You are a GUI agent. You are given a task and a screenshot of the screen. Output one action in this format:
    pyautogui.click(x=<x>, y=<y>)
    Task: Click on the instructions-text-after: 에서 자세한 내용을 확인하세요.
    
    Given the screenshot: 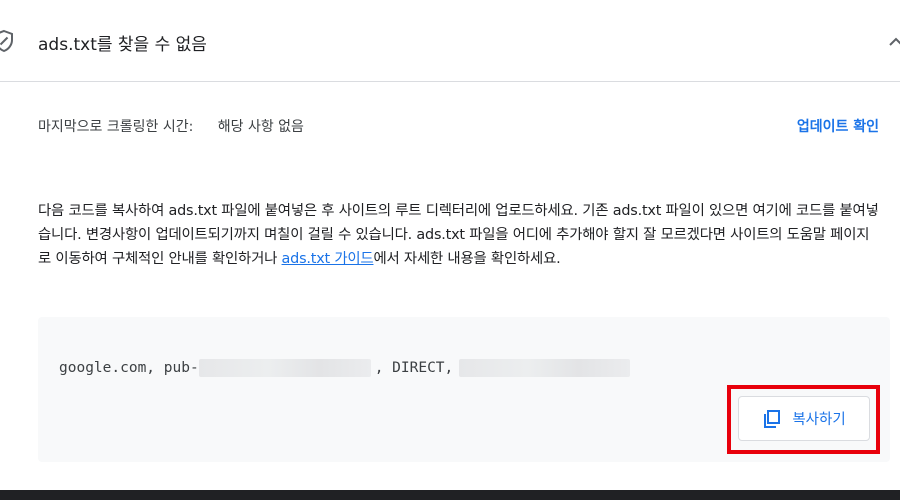 What is the action you would take?
    pyautogui.click(x=467, y=259)
    